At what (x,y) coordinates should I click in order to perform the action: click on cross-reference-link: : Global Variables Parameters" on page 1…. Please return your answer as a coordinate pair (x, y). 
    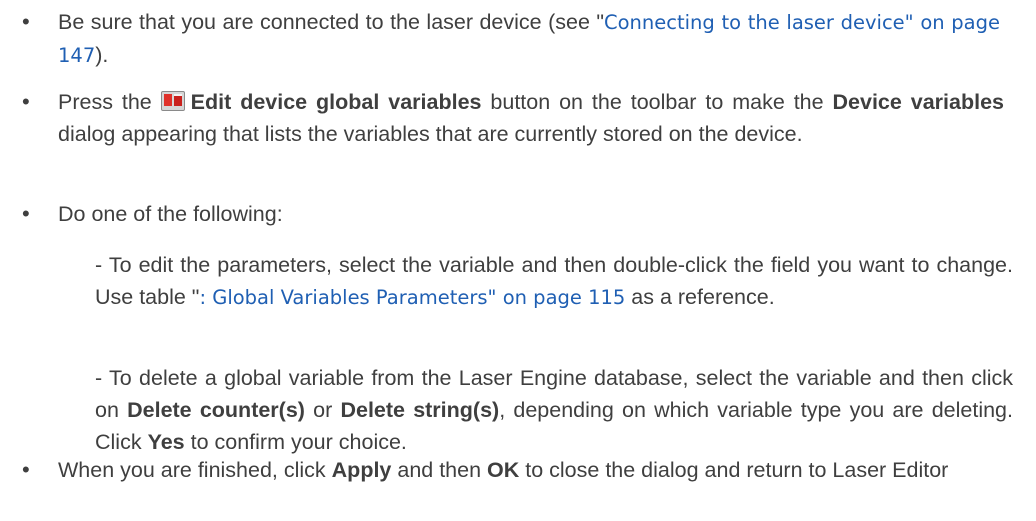
    Looking at the image, I should click on (412, 297).